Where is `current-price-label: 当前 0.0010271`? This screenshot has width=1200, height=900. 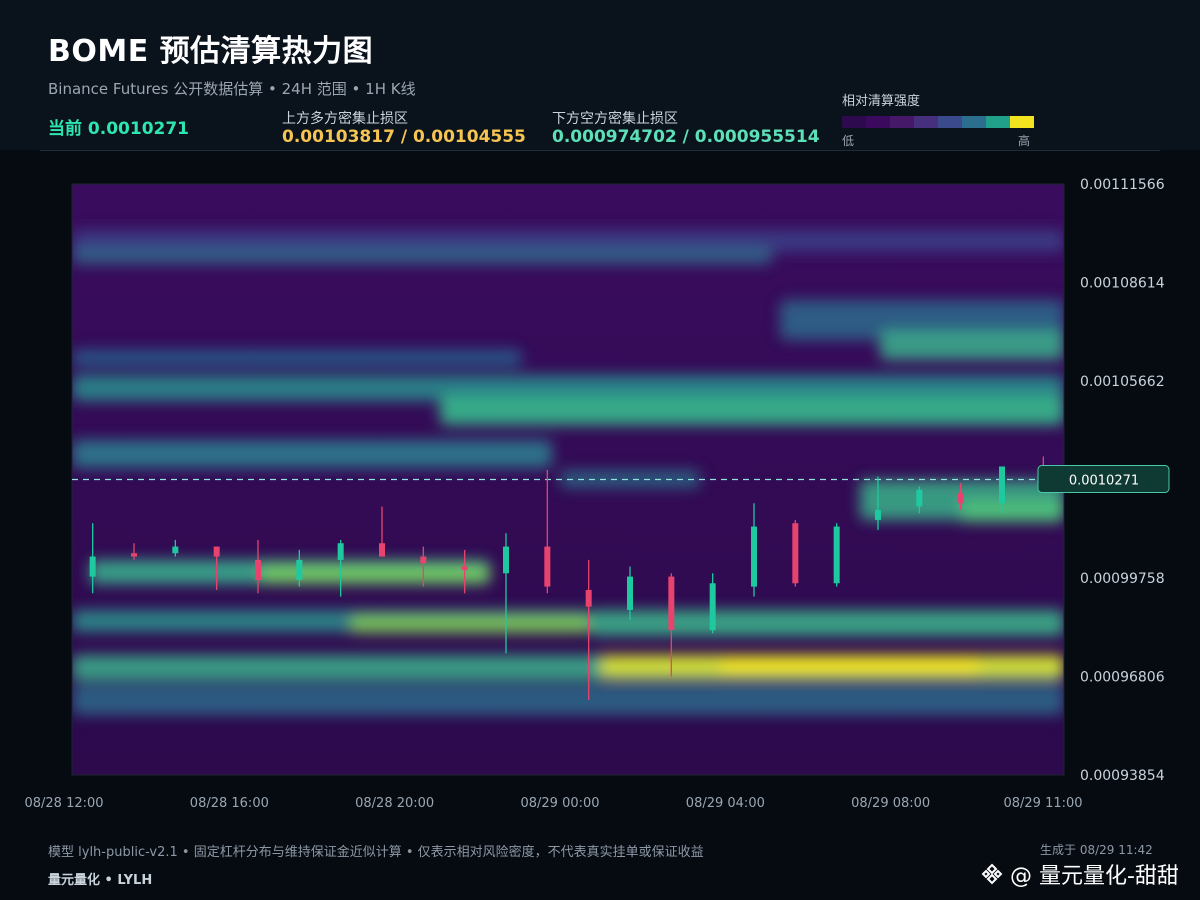
current-price-label: 当前 0.0010271 is located at coordinates (119, 129).